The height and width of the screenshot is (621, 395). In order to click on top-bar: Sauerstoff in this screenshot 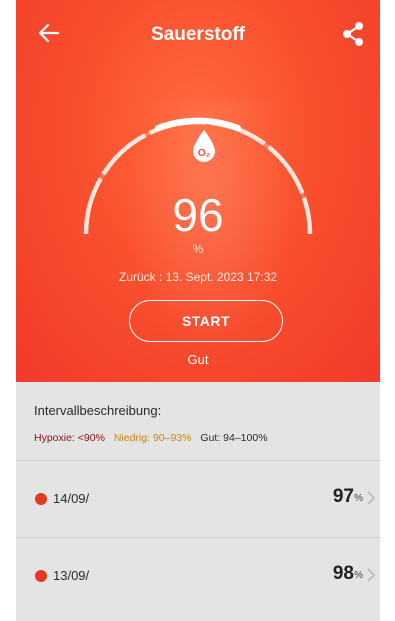, I will do `click(198, 35)`.